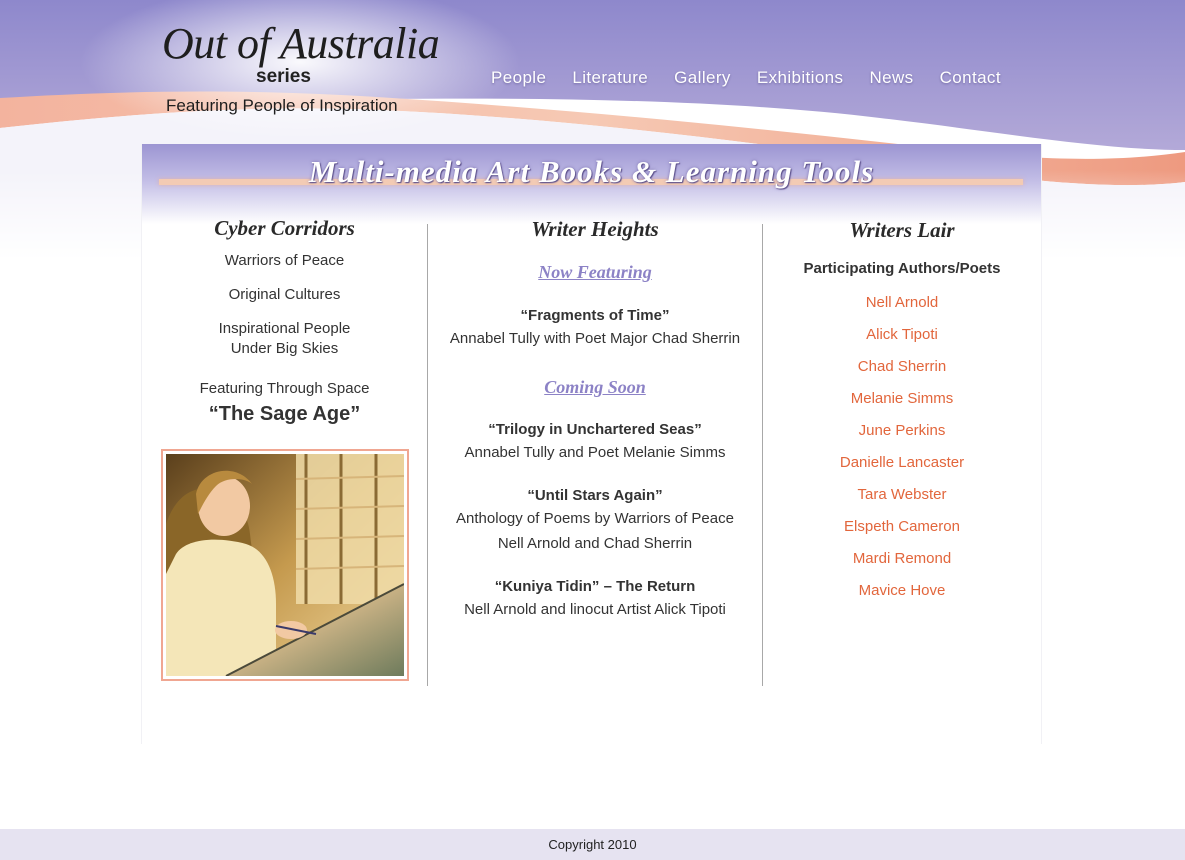  Describe the element at coordinates (595, 452) in the screenshot. I see `trilogy-credit: Annabel Tully and Poet Melanie Simms` at that location.